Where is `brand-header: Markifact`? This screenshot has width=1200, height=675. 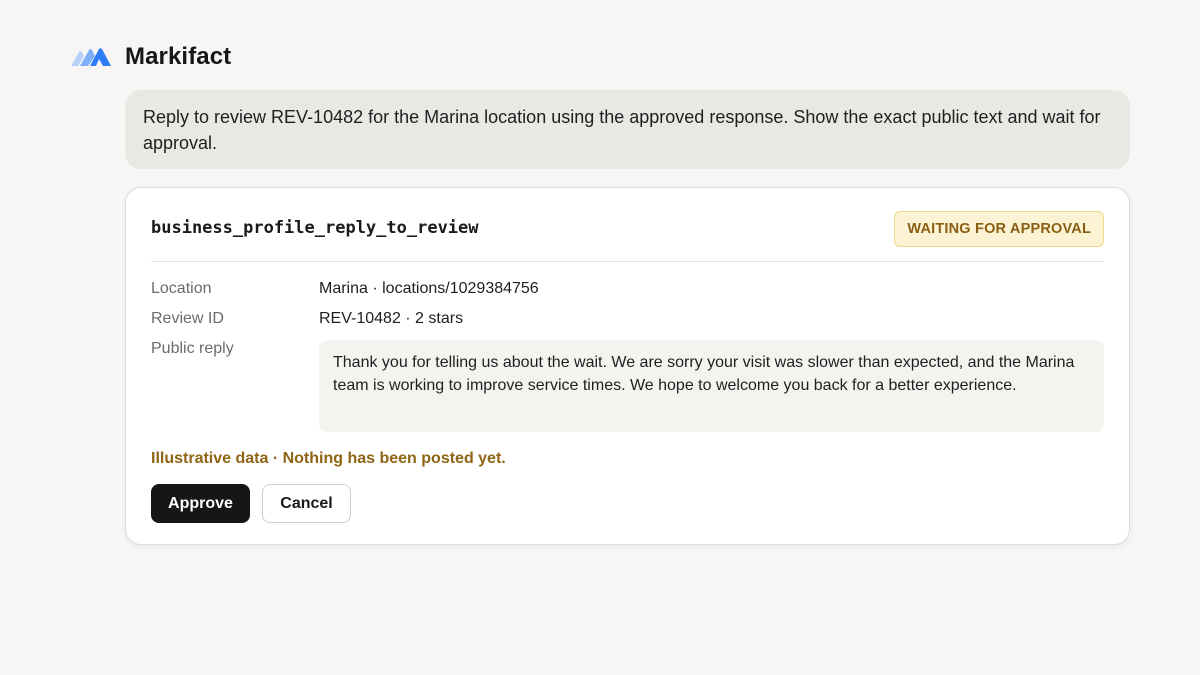 brand-header: Markifact is located at coordinates (150, 57).